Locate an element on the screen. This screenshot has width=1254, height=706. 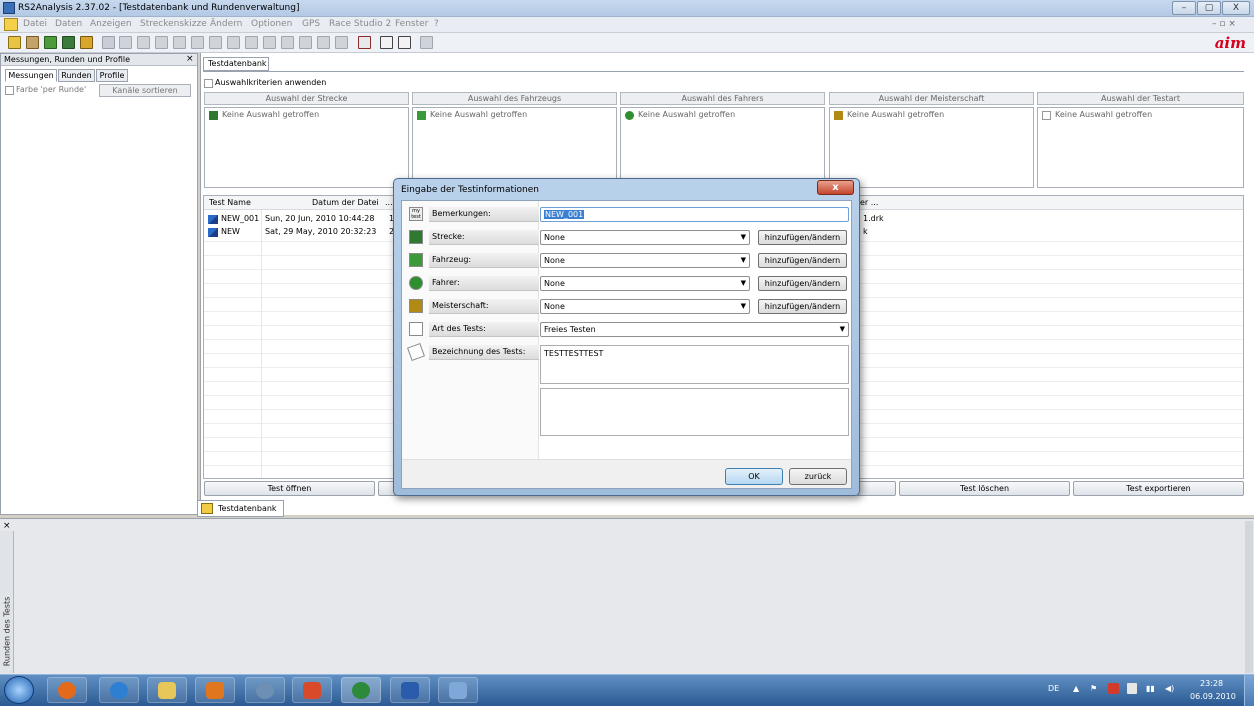
track-icon is located at coordinates (287, 42).